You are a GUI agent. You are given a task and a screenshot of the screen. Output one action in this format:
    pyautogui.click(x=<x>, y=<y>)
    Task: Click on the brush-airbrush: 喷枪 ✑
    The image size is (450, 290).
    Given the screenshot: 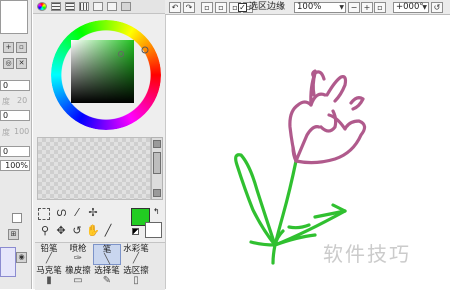 What is the action you would take?
    pyautogui.click(x=78, y=254)
    